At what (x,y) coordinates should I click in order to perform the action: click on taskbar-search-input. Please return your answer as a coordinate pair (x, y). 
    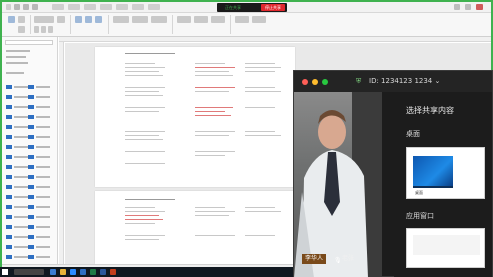
    Looking at the image, I should click on (29, 272).